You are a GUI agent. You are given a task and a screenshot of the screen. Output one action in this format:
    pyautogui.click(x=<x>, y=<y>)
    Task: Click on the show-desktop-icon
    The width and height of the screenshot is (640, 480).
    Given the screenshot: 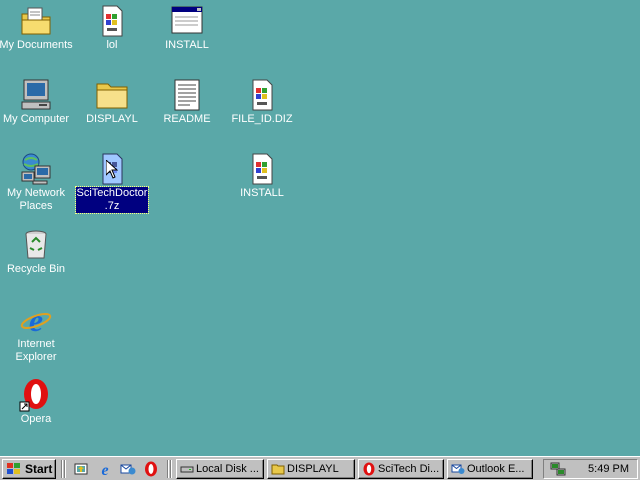 What is the action you would take?
    pyautogui.click(x=81, y=469)
    